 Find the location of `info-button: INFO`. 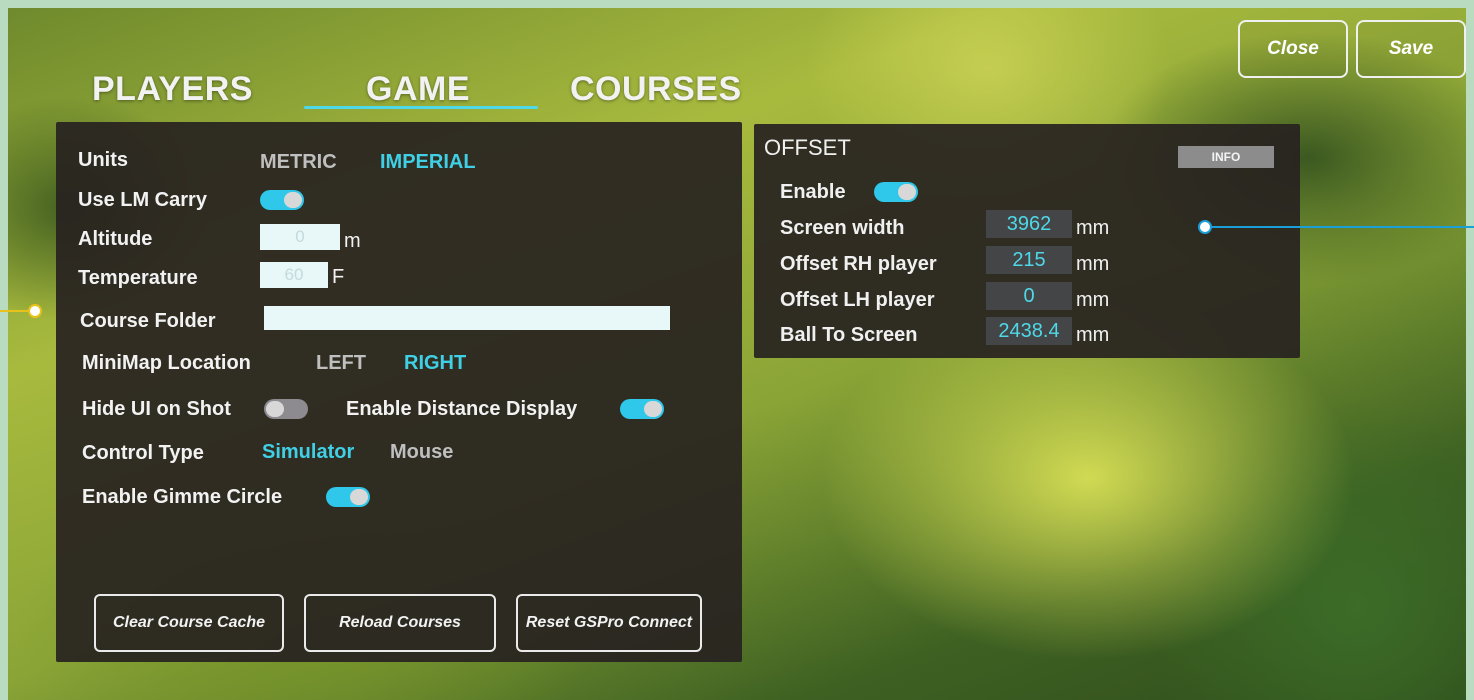

info-button: INFO is located at coordinates (1226, 157).